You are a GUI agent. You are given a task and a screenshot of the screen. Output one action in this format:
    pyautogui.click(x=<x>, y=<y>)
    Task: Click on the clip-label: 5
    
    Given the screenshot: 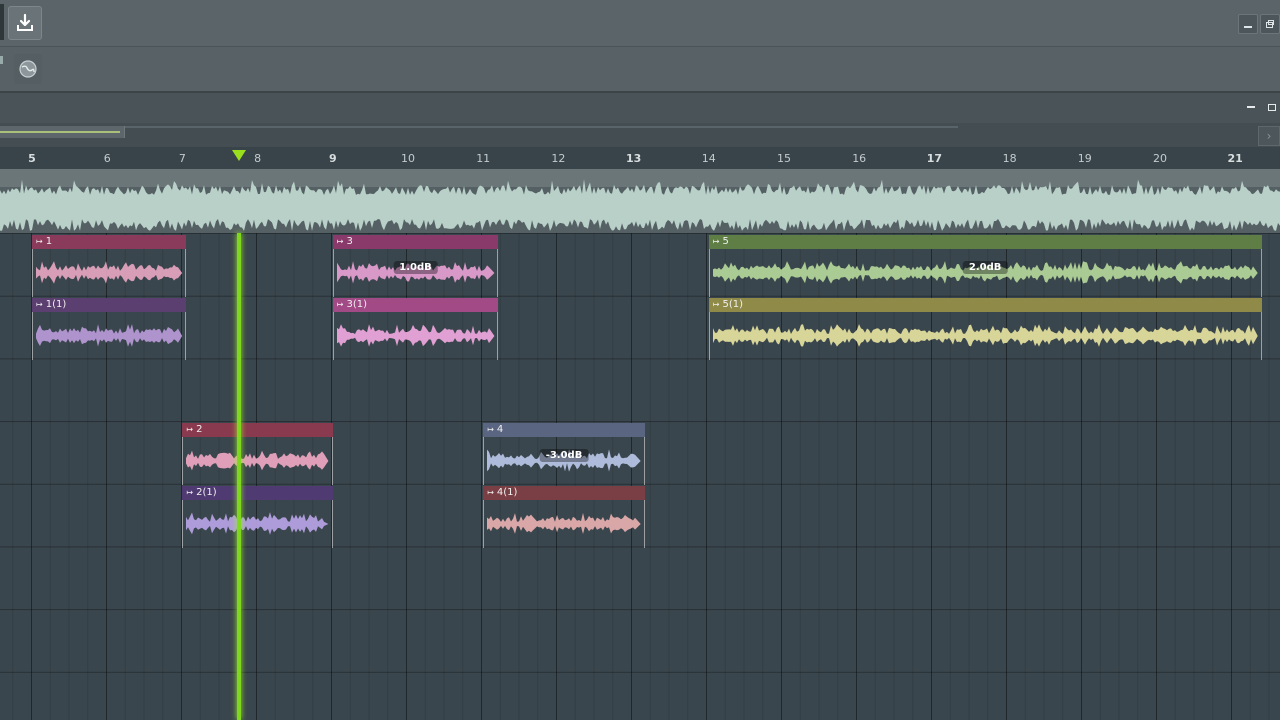 What is the action you would take?
    pyautogui.click(x=725, y=241)
    